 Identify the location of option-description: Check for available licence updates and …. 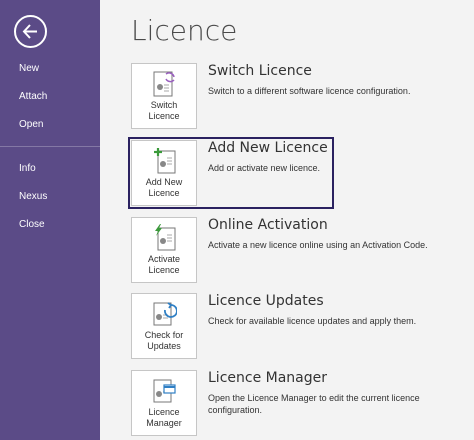
(312, 321).